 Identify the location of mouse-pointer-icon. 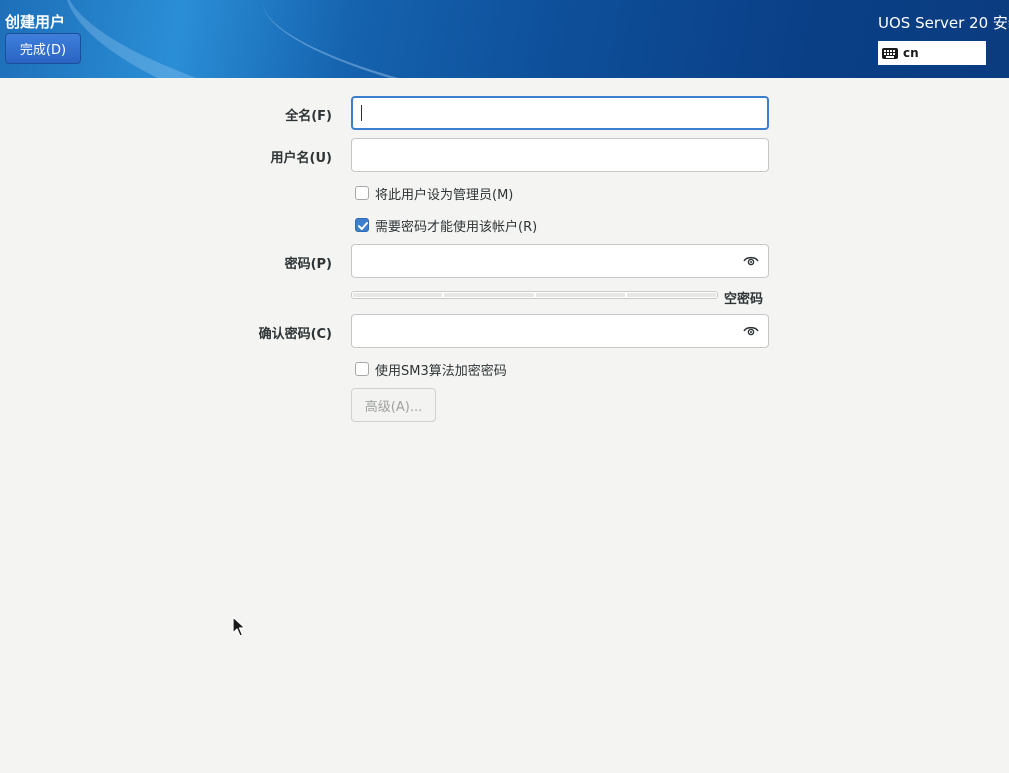
(239, 626).